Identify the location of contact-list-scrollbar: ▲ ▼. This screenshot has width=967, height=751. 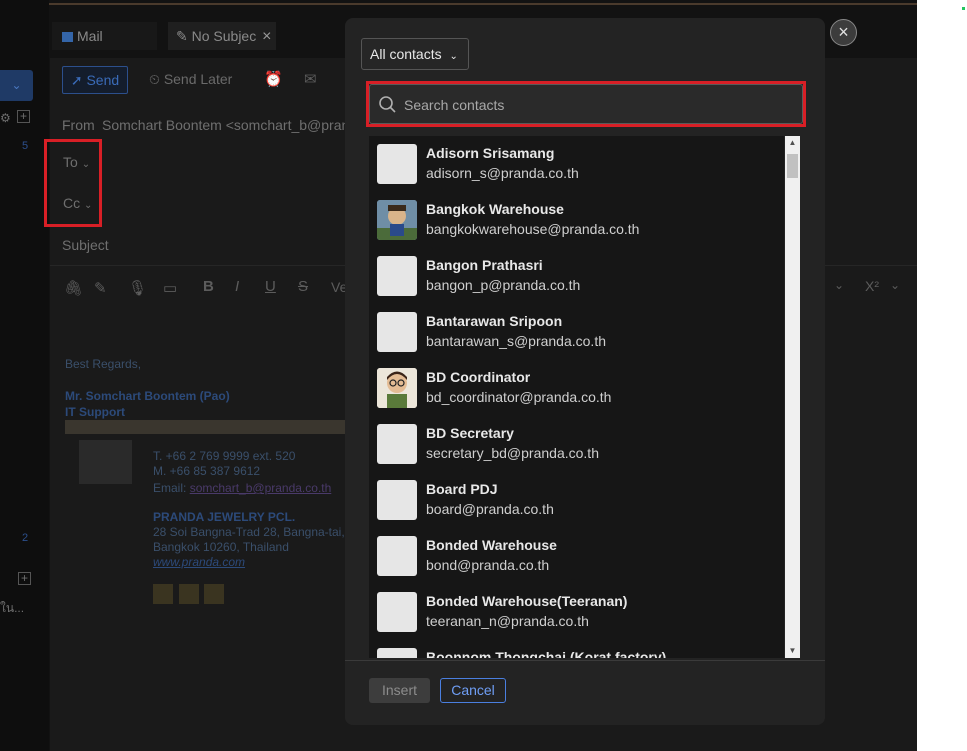
(792, 397).